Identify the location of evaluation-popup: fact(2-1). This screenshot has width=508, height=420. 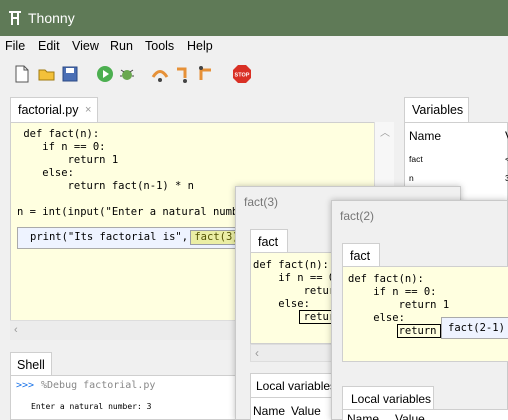
(474, 328).